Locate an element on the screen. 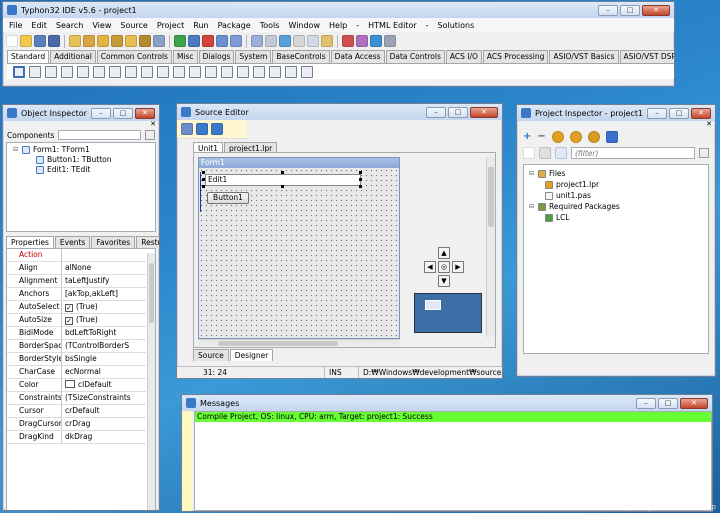  property-row: Anchors [akTop,akLeft] is located at coordinates (76, 294).